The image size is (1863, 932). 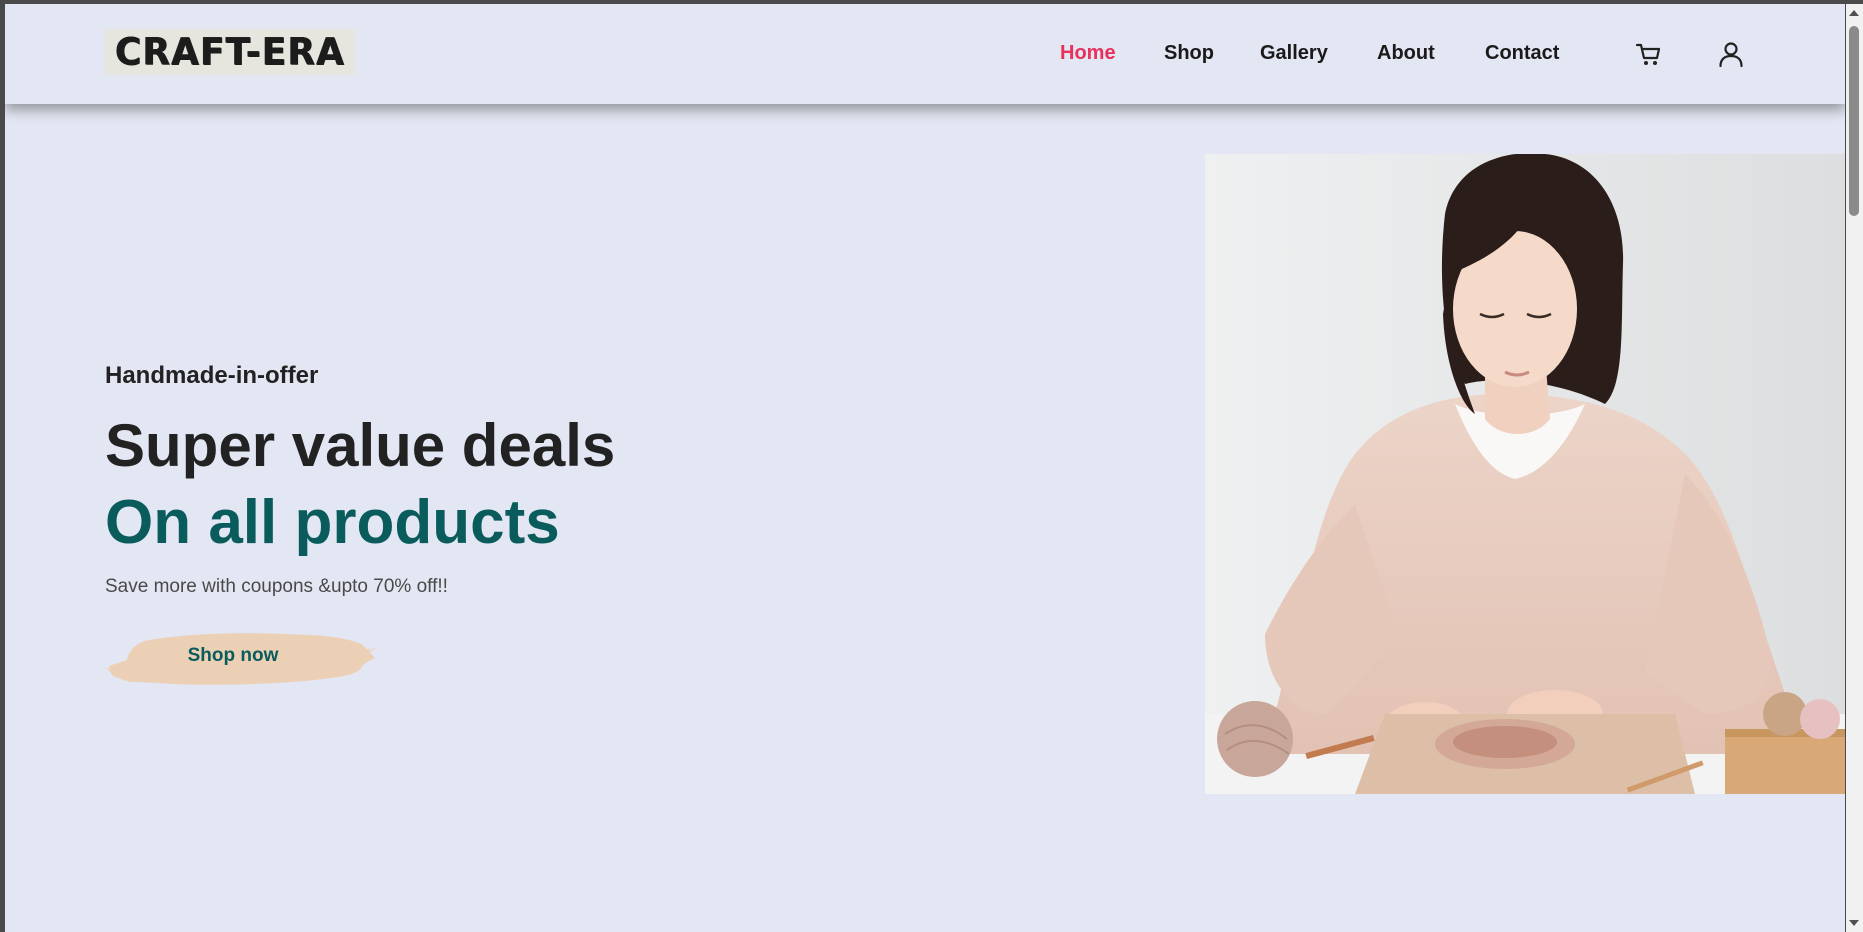 I want to click on hero-subheadline: On all products, so click(x=332, y=522).